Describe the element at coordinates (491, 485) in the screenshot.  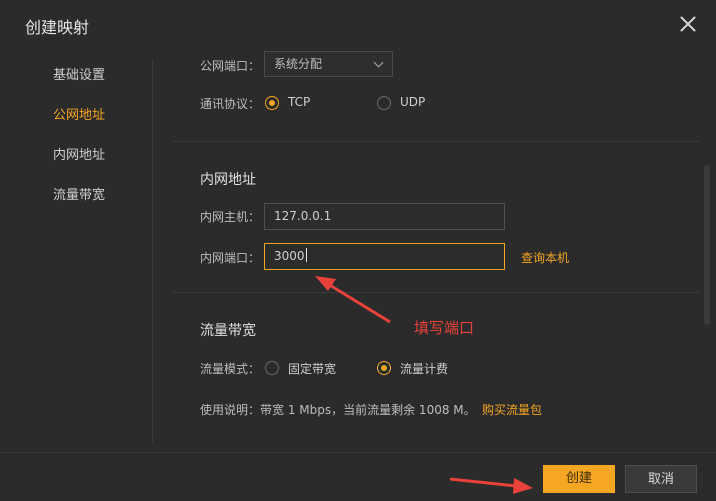
I see `arrow-to-create` at that location.